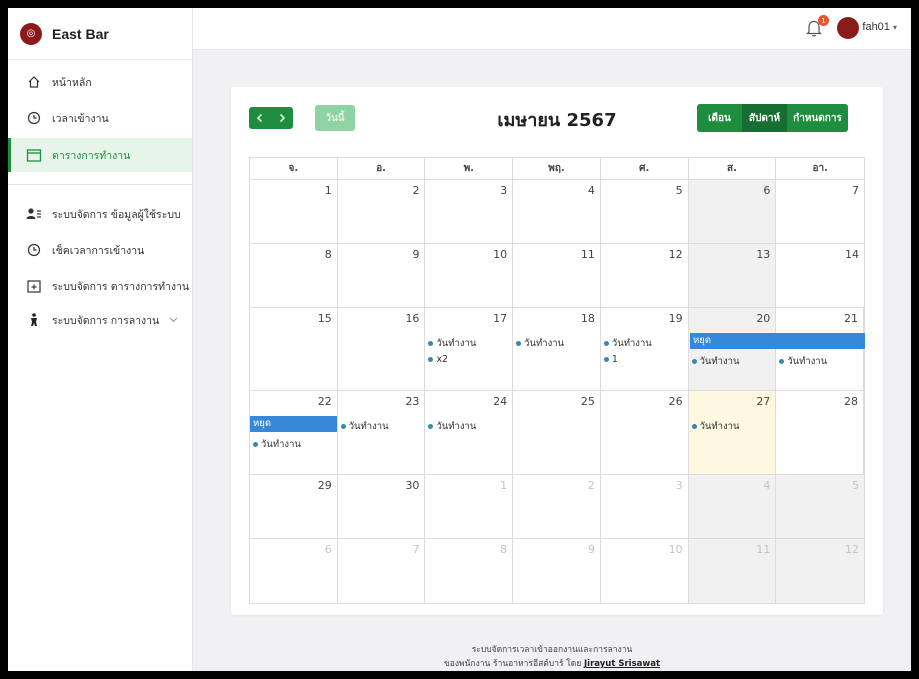 The height and width of the screenshot is (679, 919). I want to click on notification-bell: 1, so click(817, 26).